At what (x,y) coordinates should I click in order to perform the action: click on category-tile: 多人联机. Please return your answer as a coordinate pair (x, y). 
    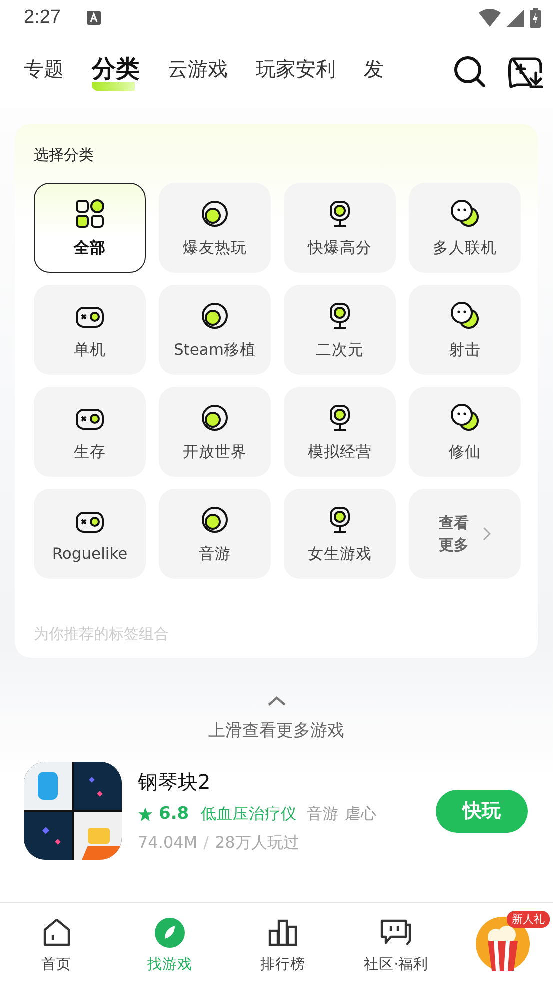
    Looking at the image, I should click on (465, 228).